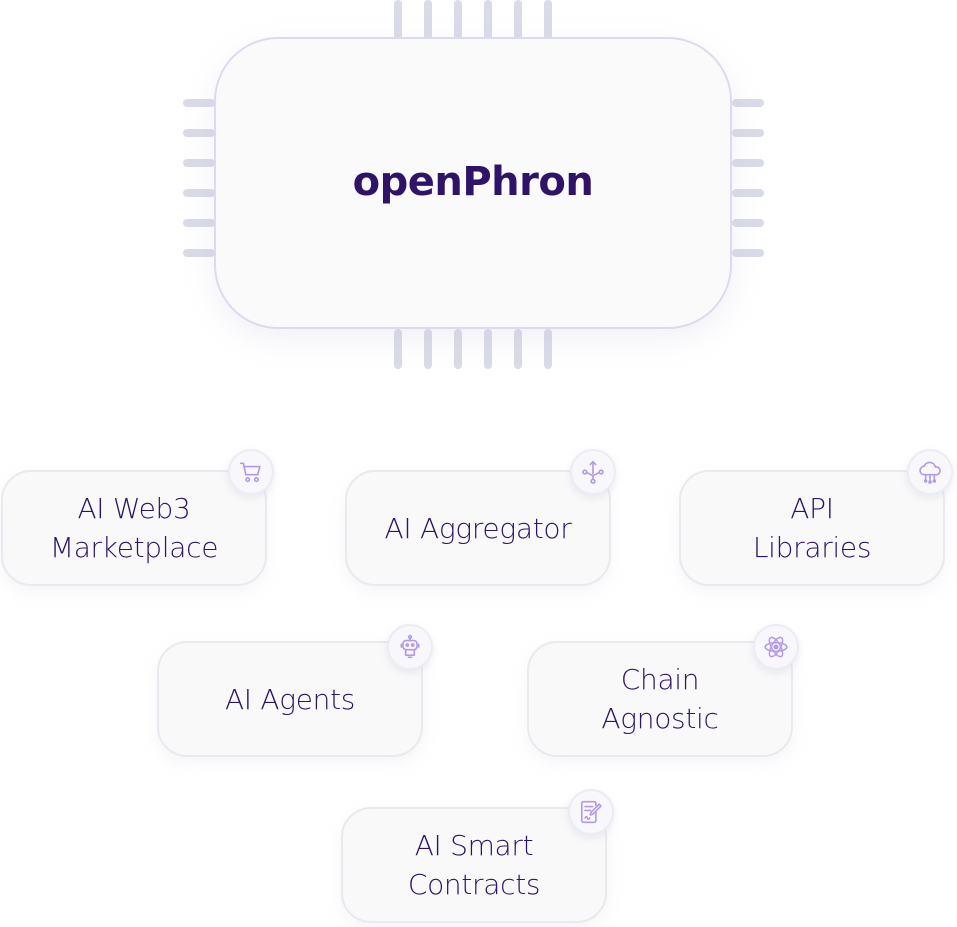  I want to click on feature-label: Chain Agnostic, so click(660, 699).